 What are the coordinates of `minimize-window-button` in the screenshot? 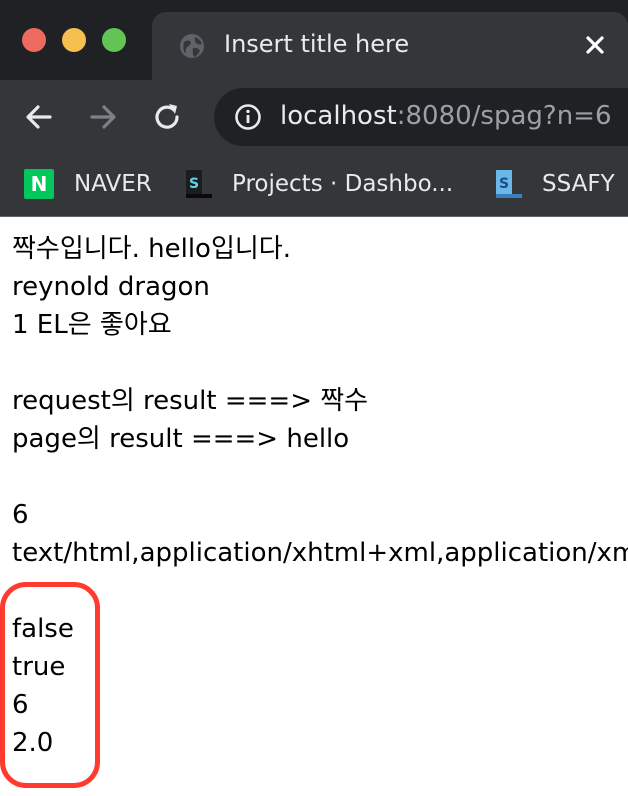 It's located at (74, 40).